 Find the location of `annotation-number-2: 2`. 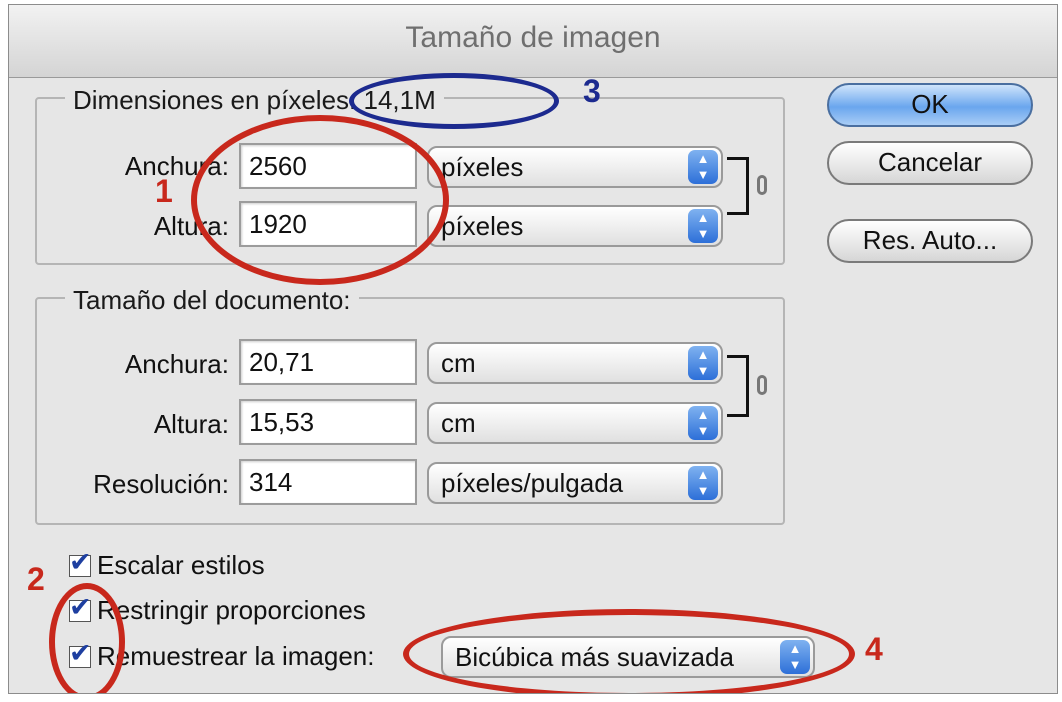

annotation-number-2: 2 is located at coordinates (36, 579).